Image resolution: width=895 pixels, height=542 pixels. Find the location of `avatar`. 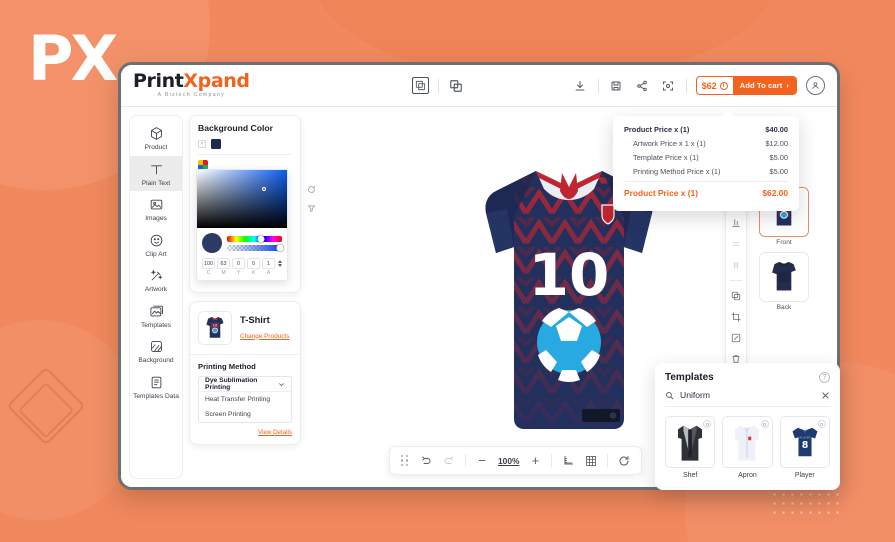

avatar is located at coordinates (815, 85).